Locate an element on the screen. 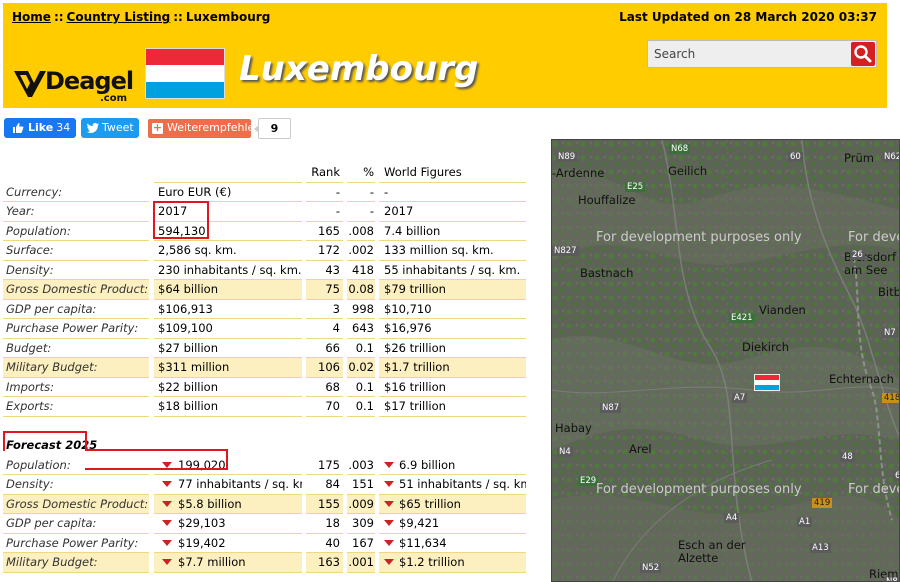 This screenshot has width=900, height=582. map-road-label: N89 is located at coordinates (567, 157).